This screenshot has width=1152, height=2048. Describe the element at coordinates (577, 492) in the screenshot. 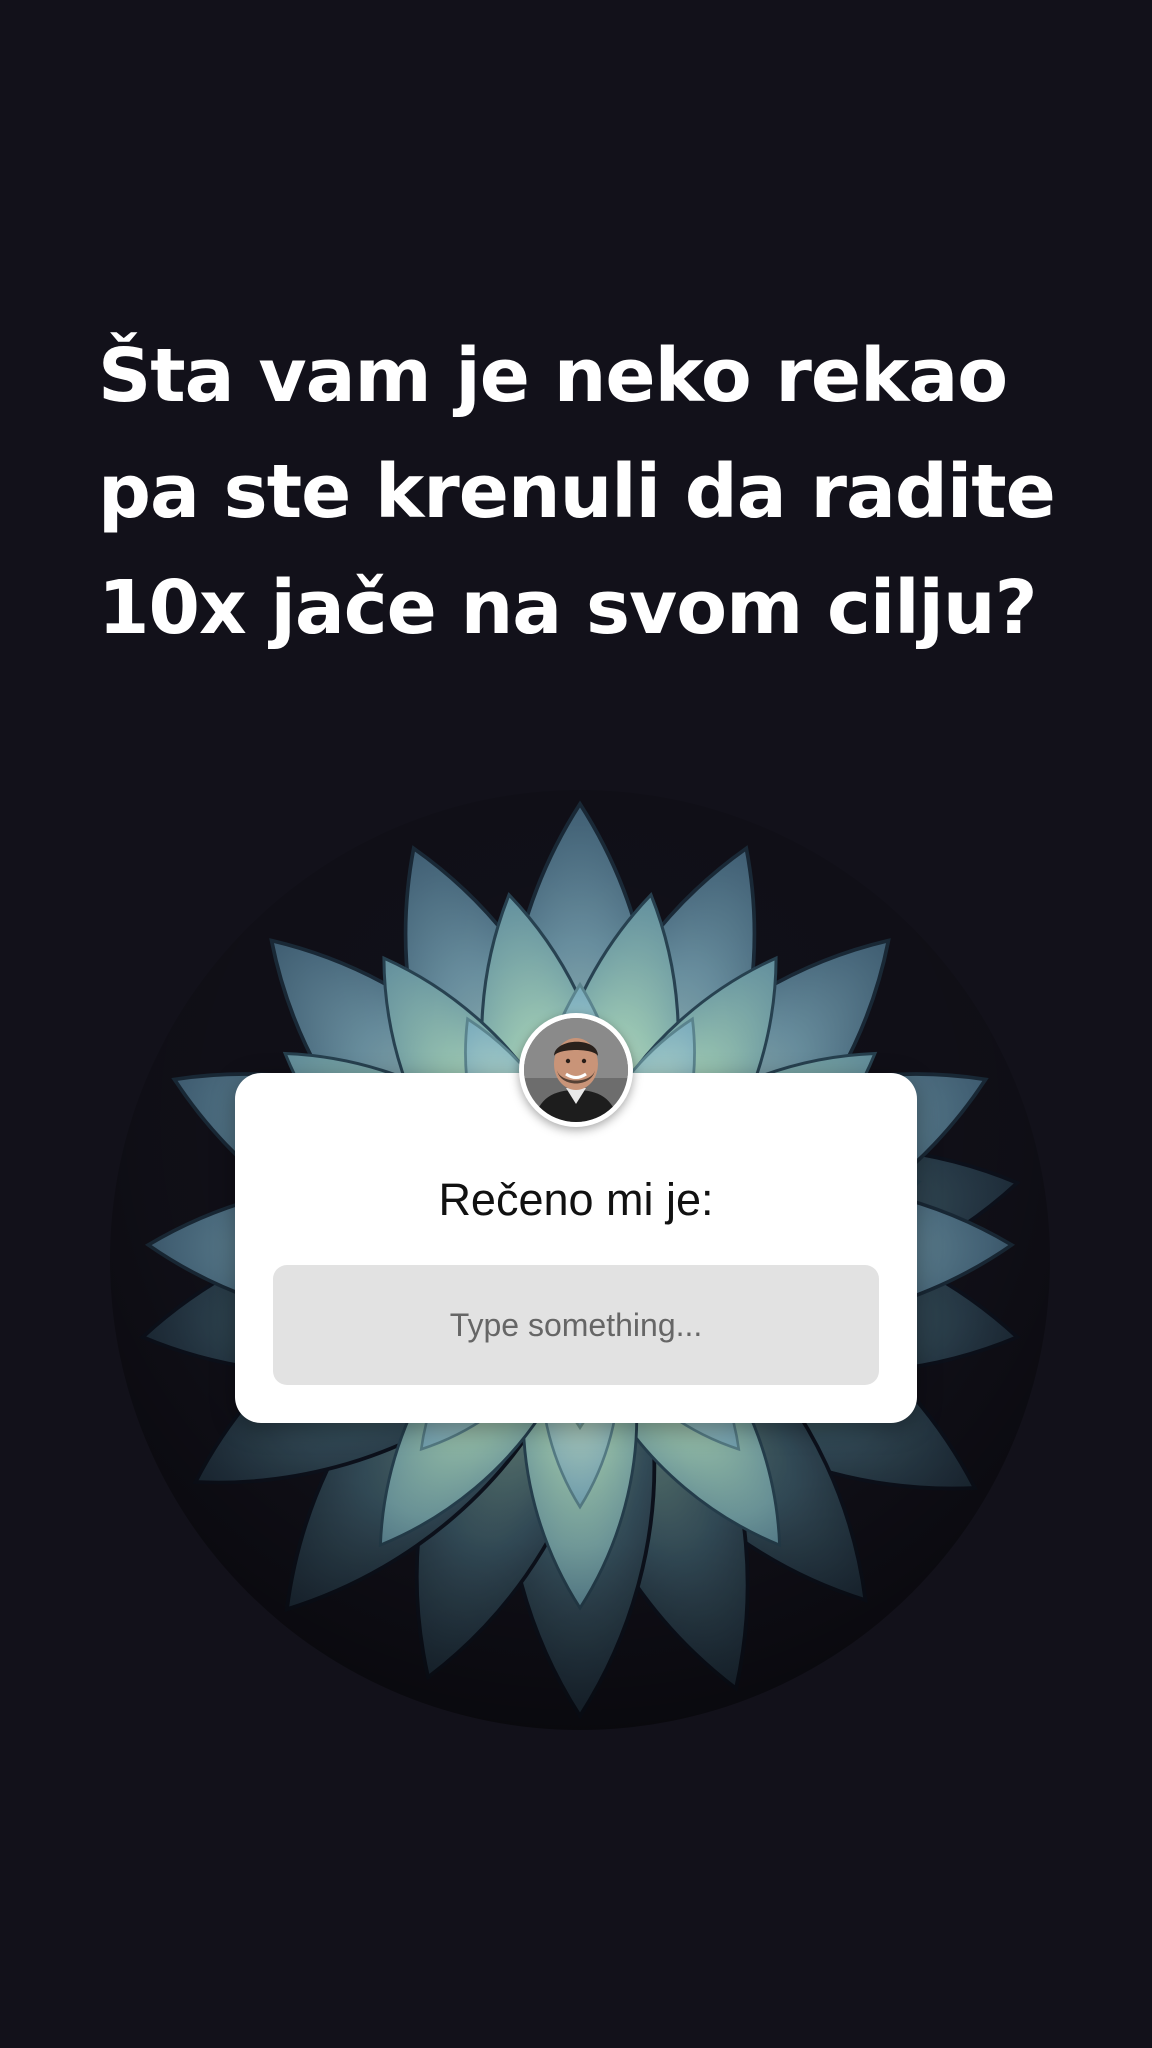

I see `headline-line-2: pa ste krenuli da radite` at that location.